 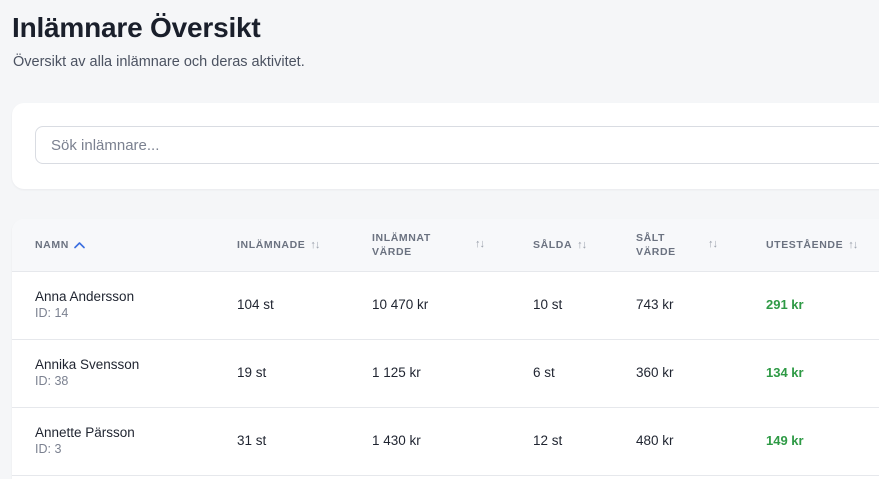 I want to click on column-header-submitted-value: INLÄMNAT VÄRDE, so click(x=407, y=245).